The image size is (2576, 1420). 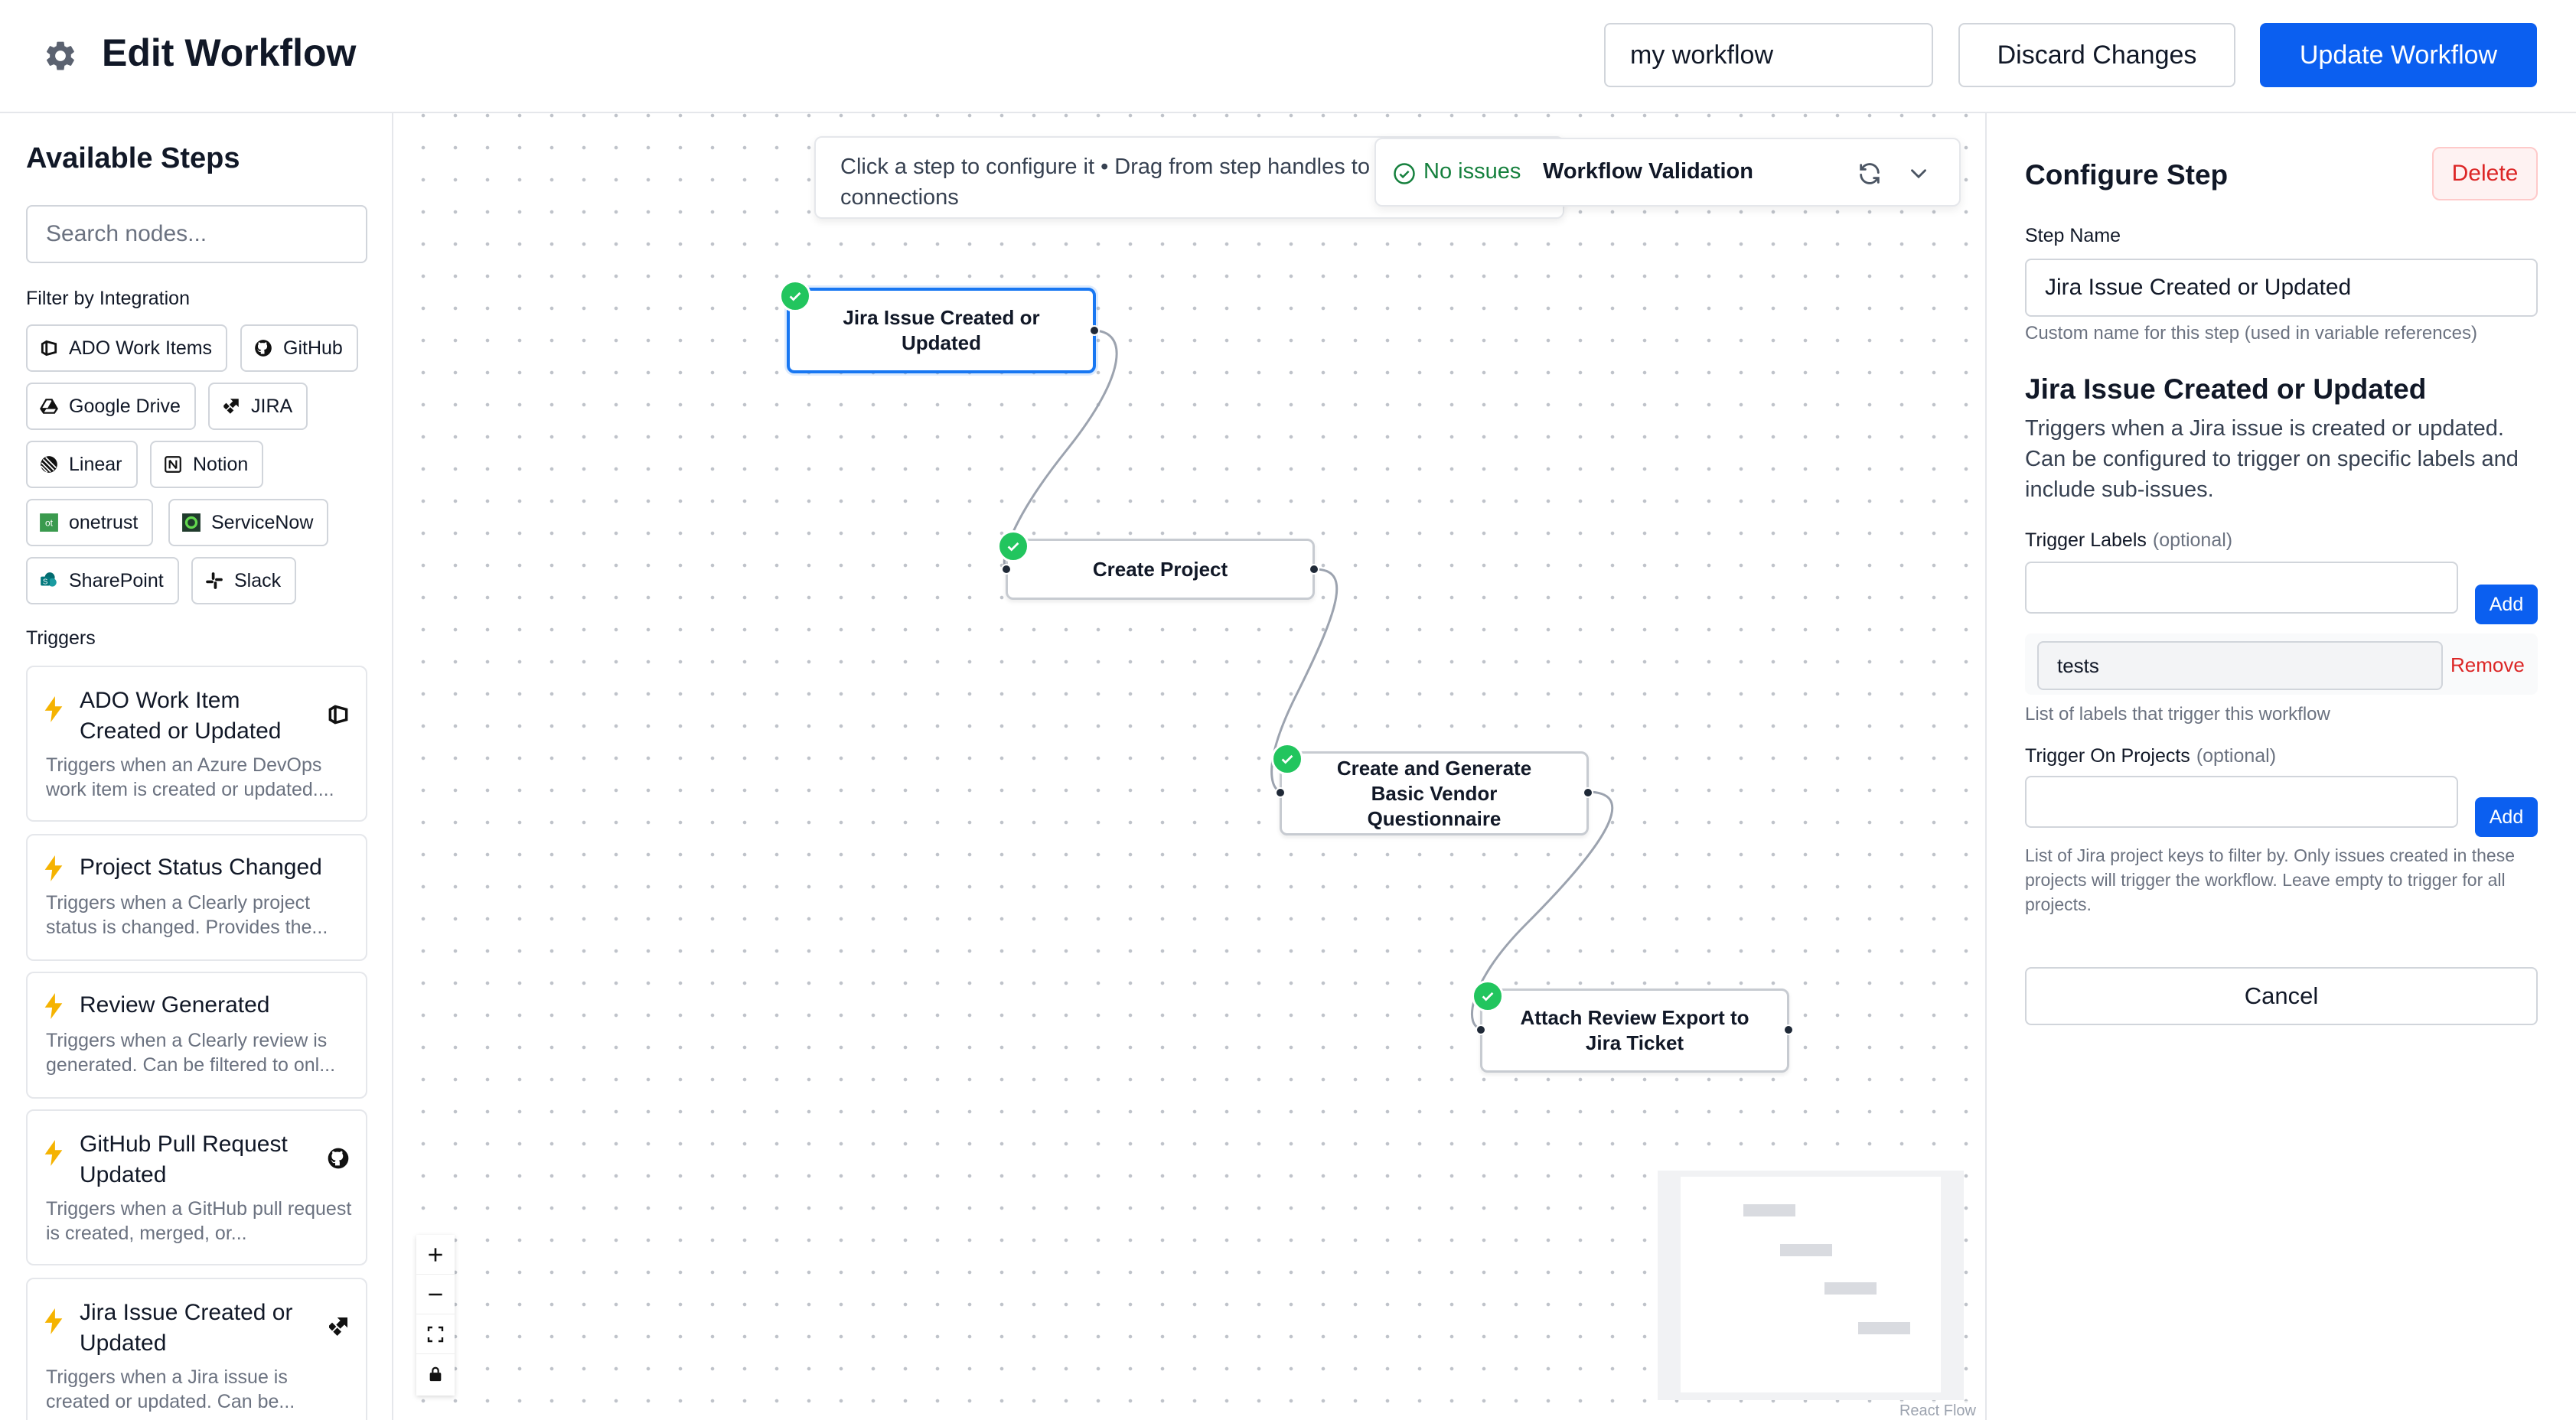 I want to click on github-icon, so click(x=338, y=1158).